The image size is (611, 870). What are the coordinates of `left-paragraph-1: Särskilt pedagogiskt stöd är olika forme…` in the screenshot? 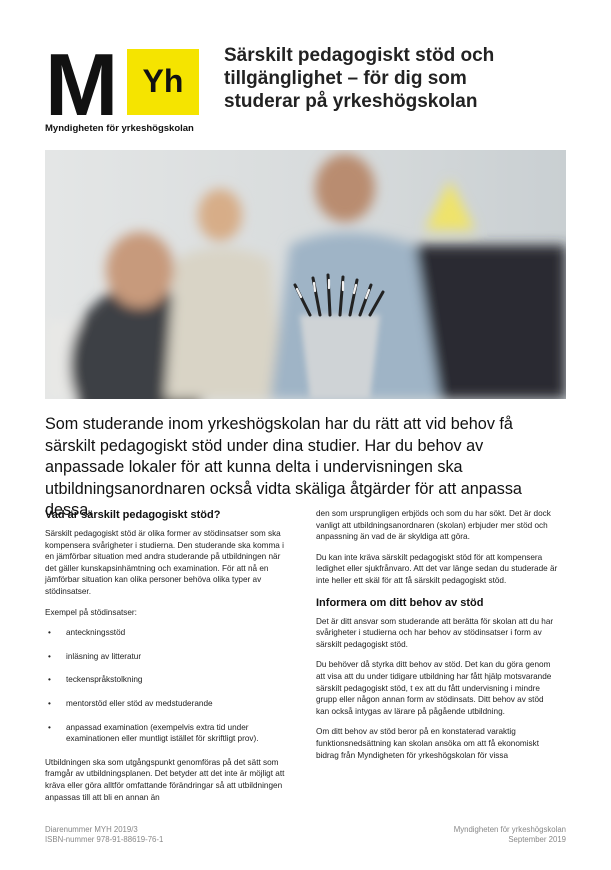 It's located at (164, 562).